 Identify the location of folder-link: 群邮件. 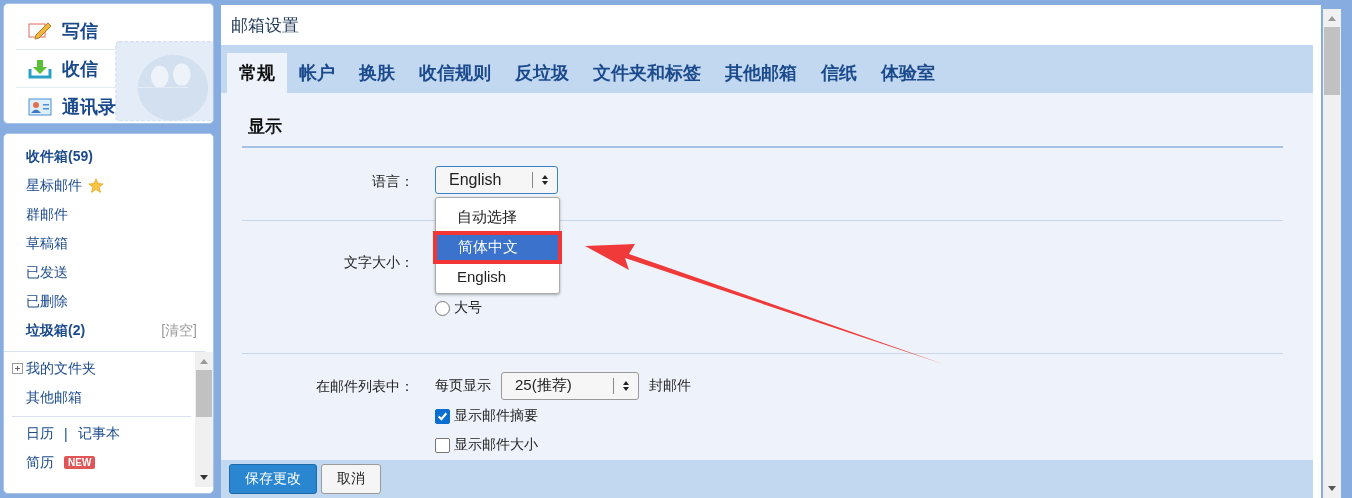
(47, 214).